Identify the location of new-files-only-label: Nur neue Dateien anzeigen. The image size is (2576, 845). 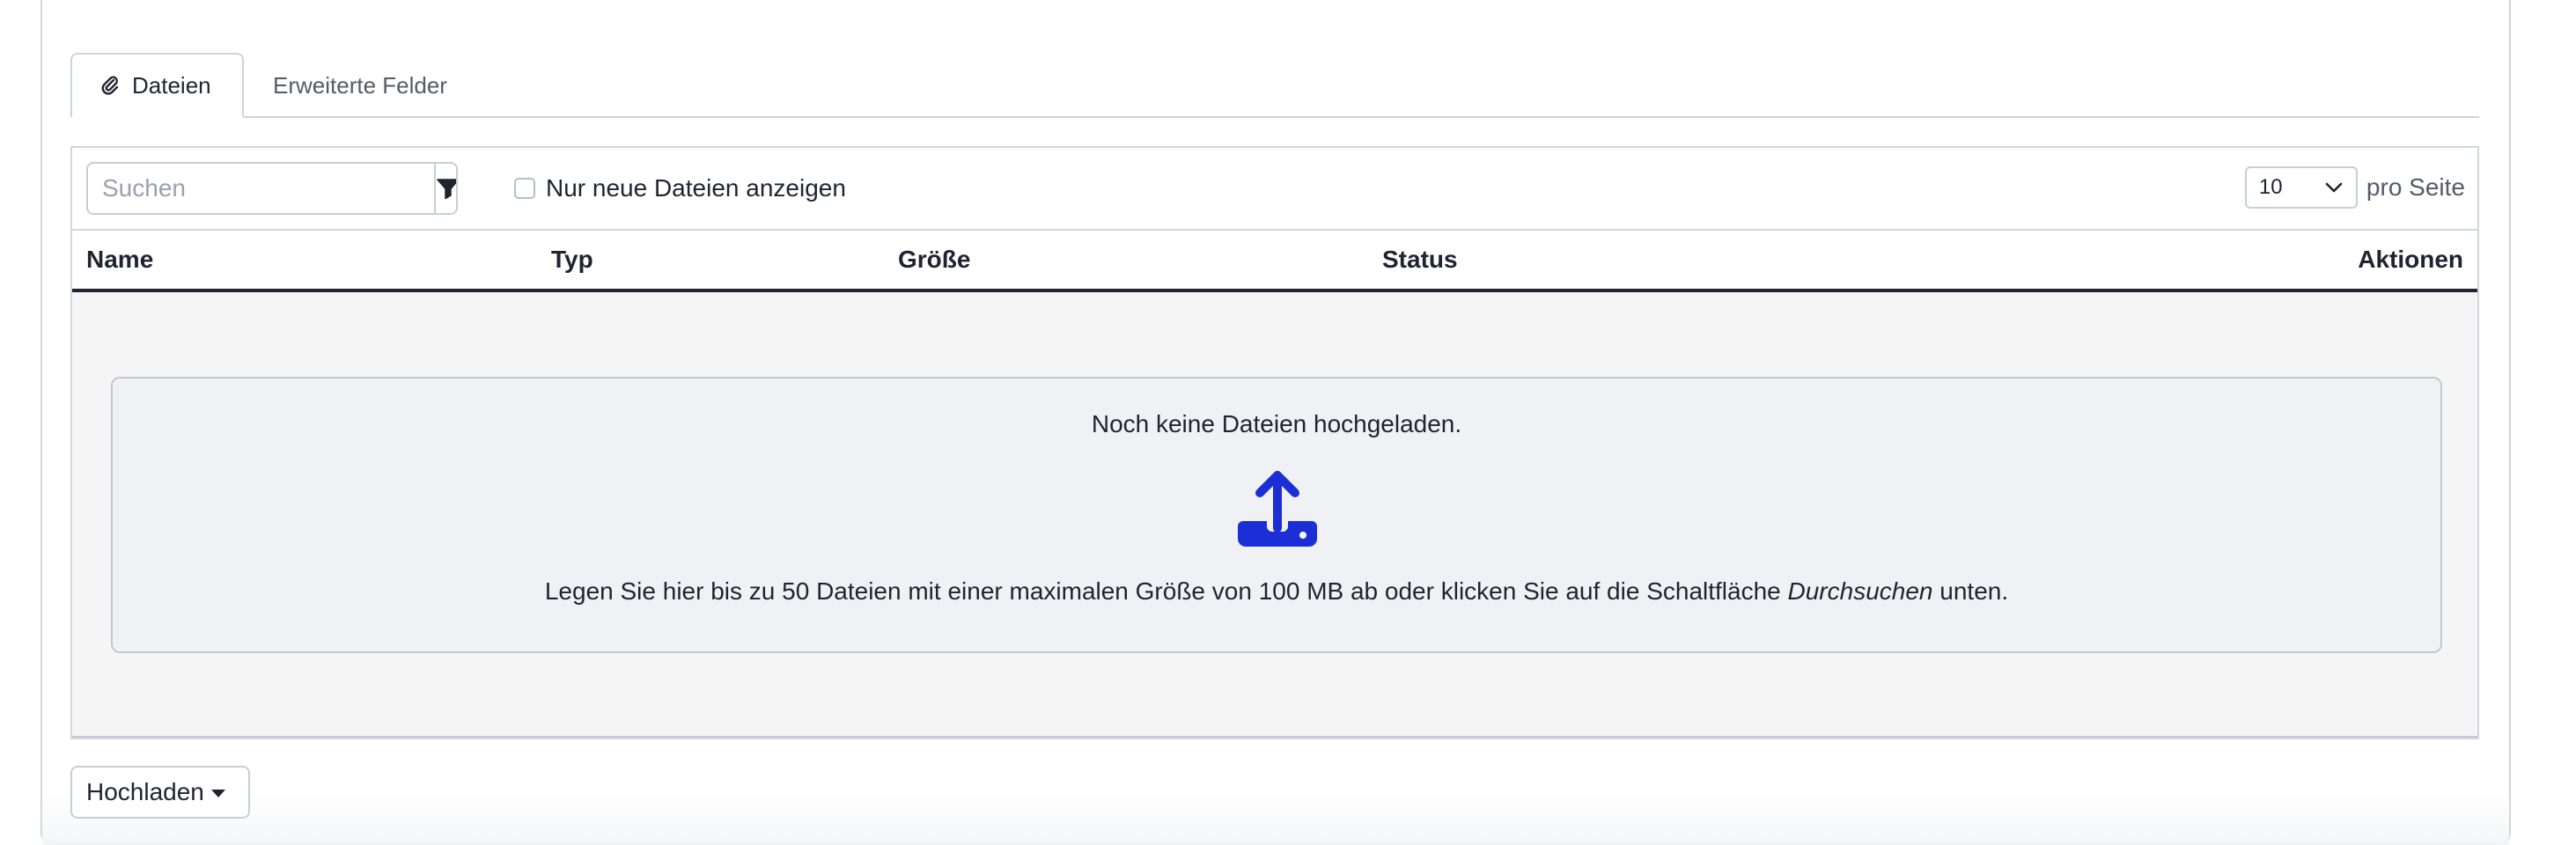
(696, 188).